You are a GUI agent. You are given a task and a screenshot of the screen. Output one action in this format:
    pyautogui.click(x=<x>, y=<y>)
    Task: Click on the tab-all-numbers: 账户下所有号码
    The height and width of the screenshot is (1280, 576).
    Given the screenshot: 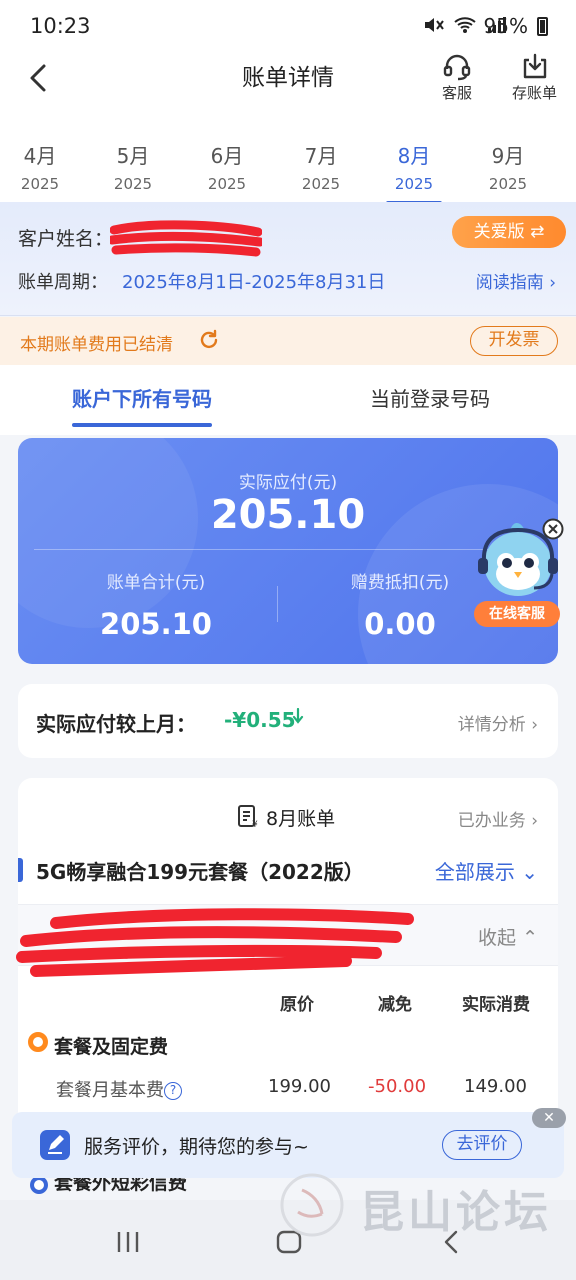 What is the action you would take?
    pyautogui.click(x=142, y=405)
    